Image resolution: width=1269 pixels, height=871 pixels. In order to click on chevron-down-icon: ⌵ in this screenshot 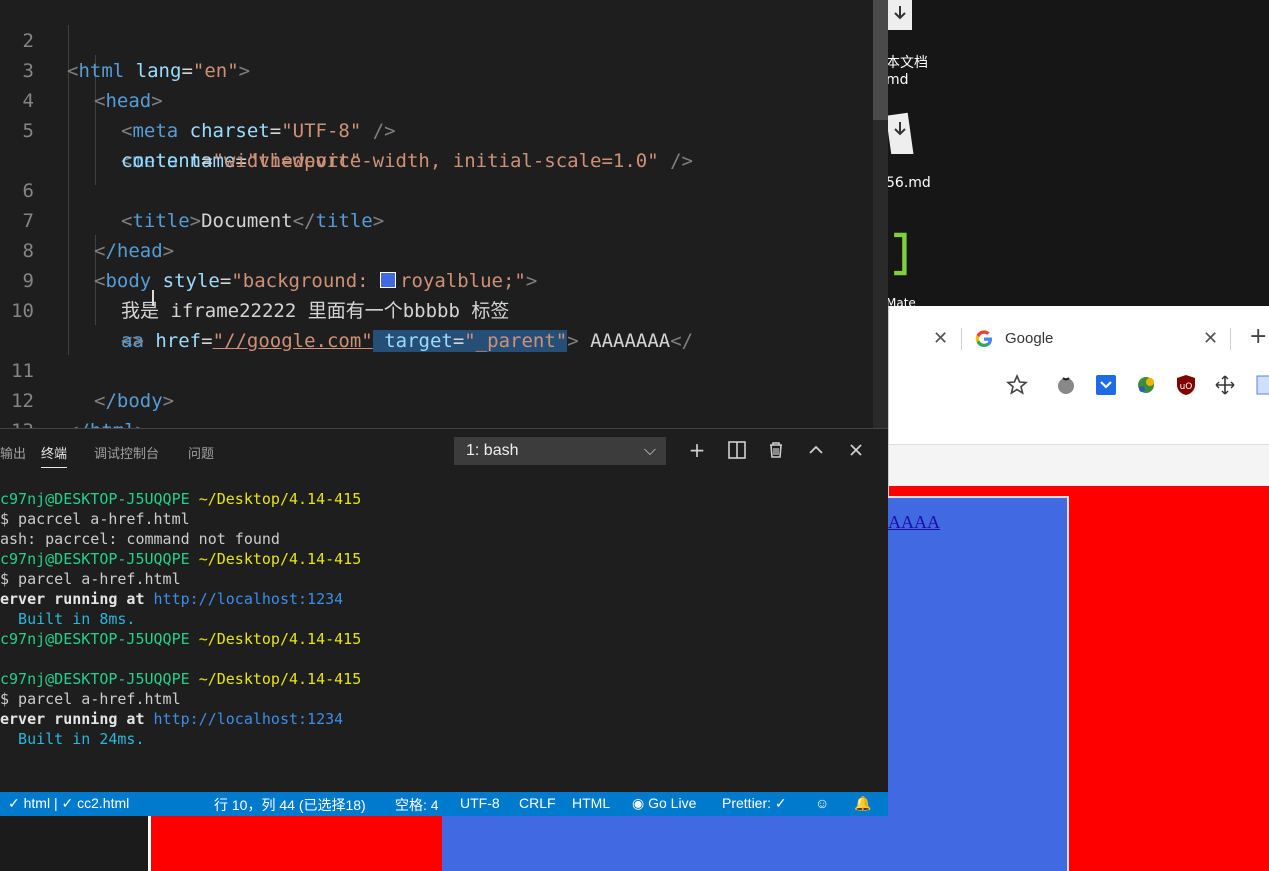, I will do `click(649, 450)`.